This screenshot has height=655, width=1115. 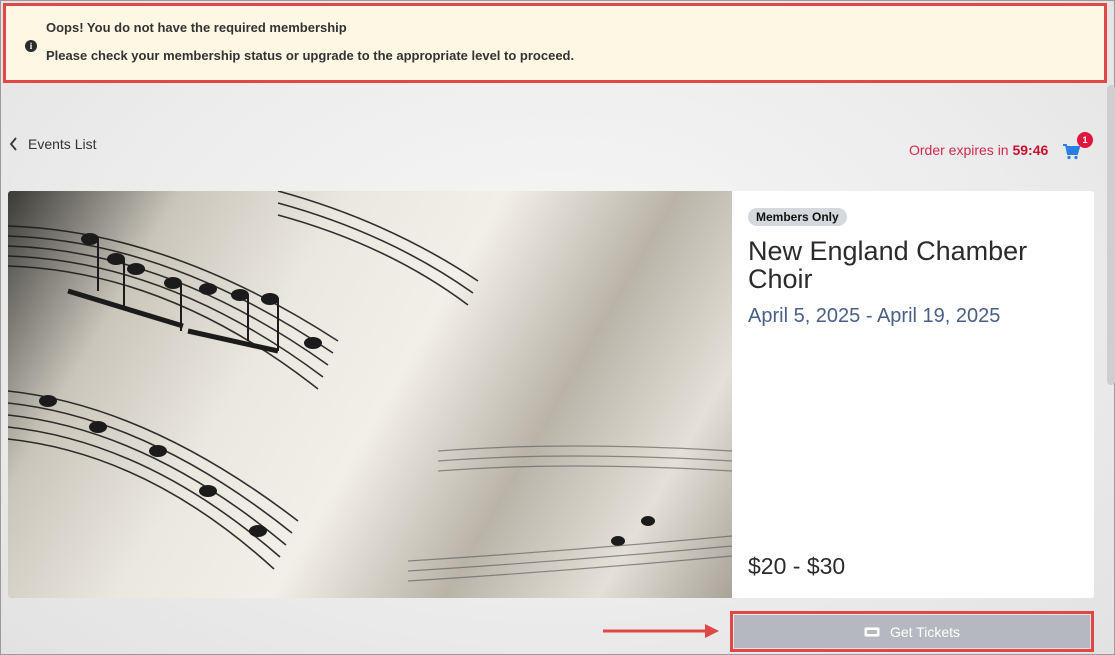 I want to click on order-expiry: Order expires in 59:46, so click(x=978, y=150).